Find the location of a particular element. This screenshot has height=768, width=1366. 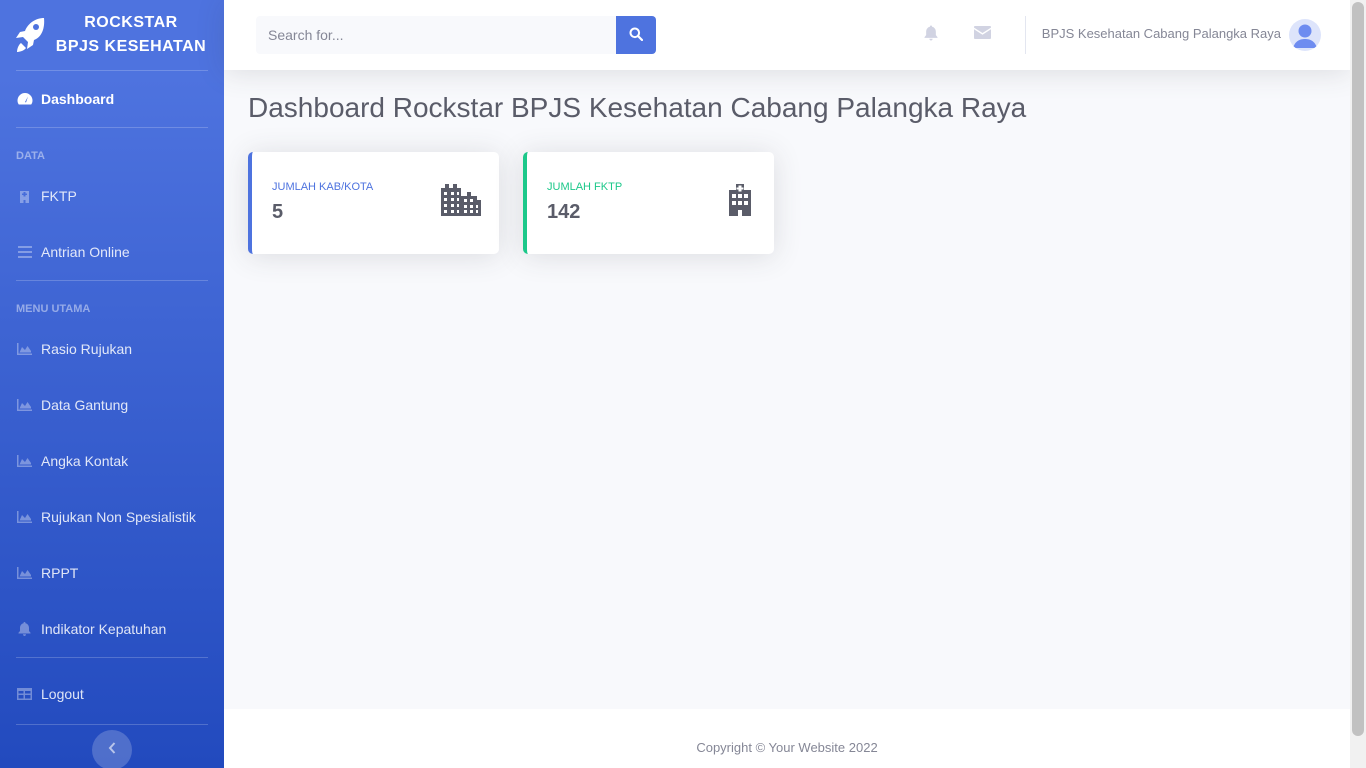

sidebar-item-data-gantung: Data Gantung is located at coordinates (112, 405).